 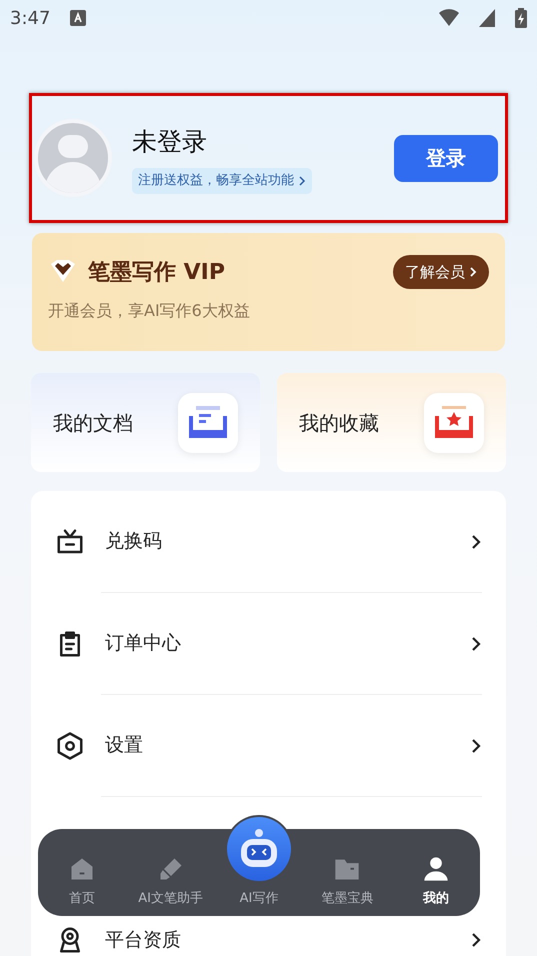 What do you see at coordinates (441, 272) in the screenshot?
I see `learn-membership-button: 了解会员` at bounding box center [441, 272].